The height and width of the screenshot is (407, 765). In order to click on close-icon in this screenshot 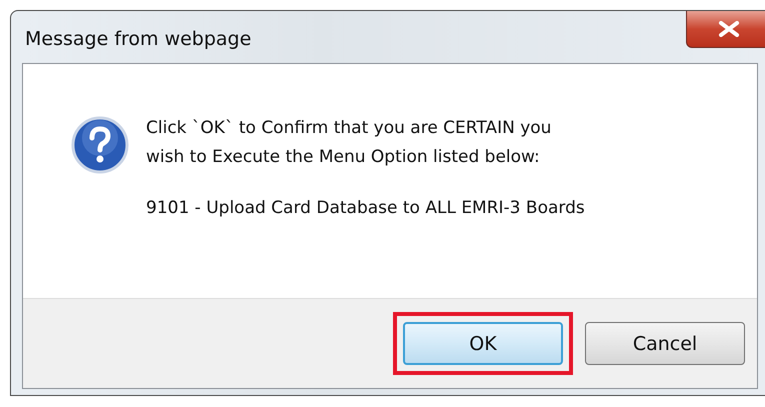, I will do `click(729, 29)`.